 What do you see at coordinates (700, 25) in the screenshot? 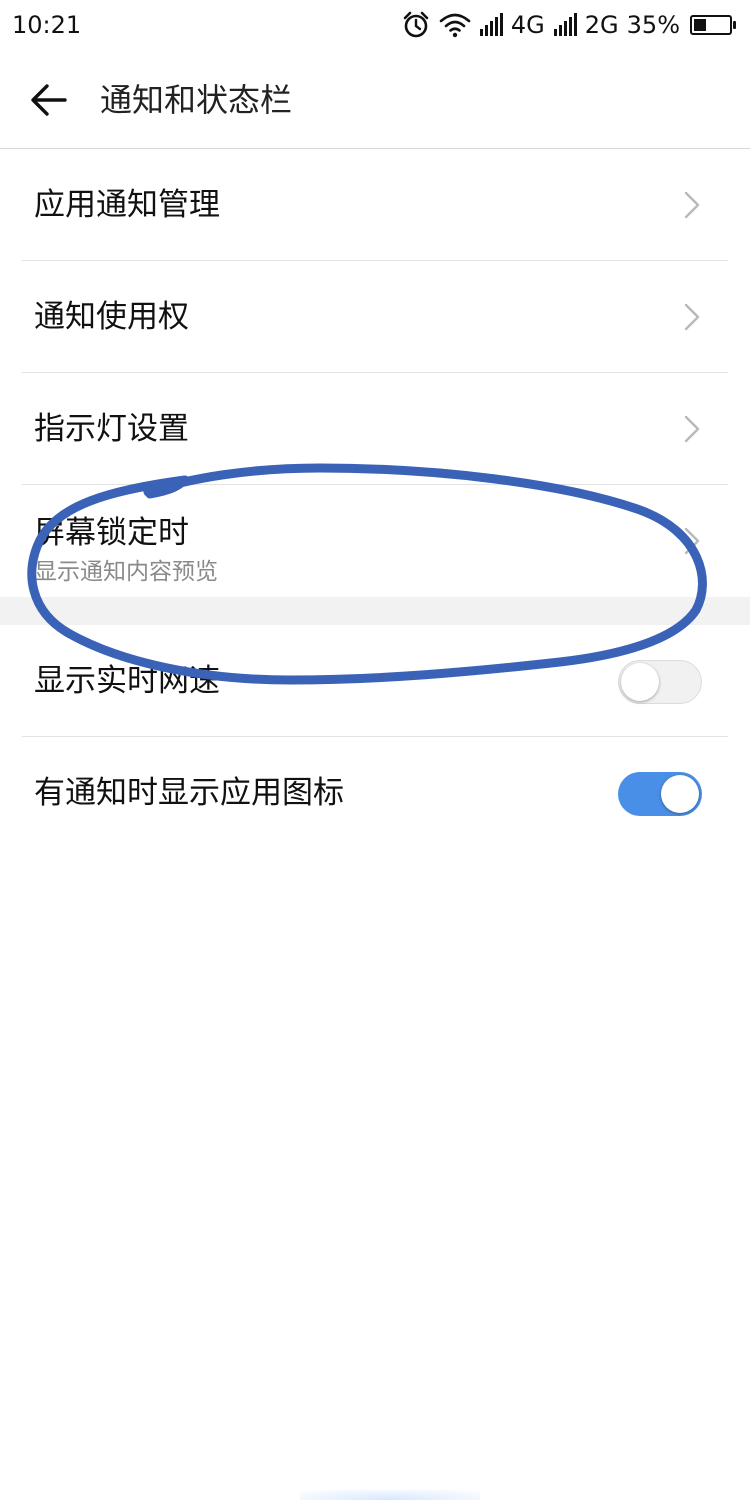
I see `battery-fill` at bounding box center [700, 25].